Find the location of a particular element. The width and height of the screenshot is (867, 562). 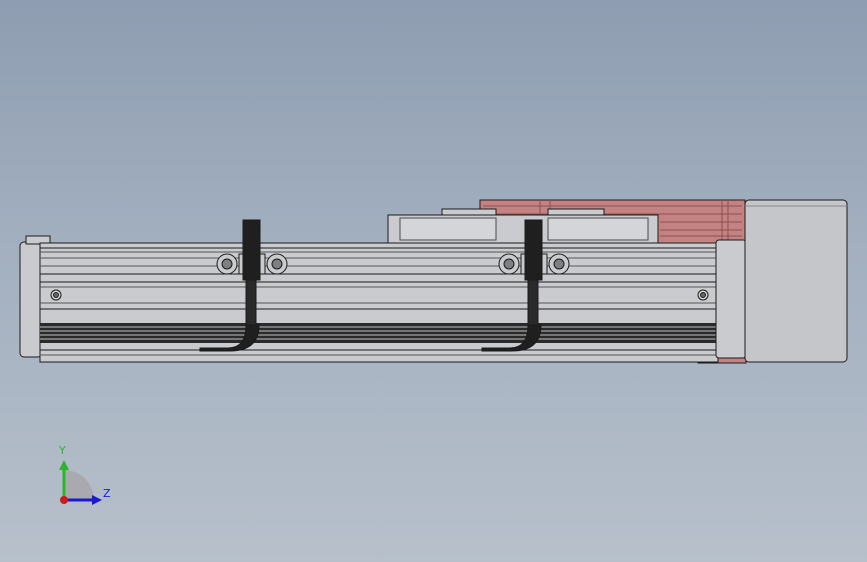

body-screw-right is located at coordinates (703, 295).